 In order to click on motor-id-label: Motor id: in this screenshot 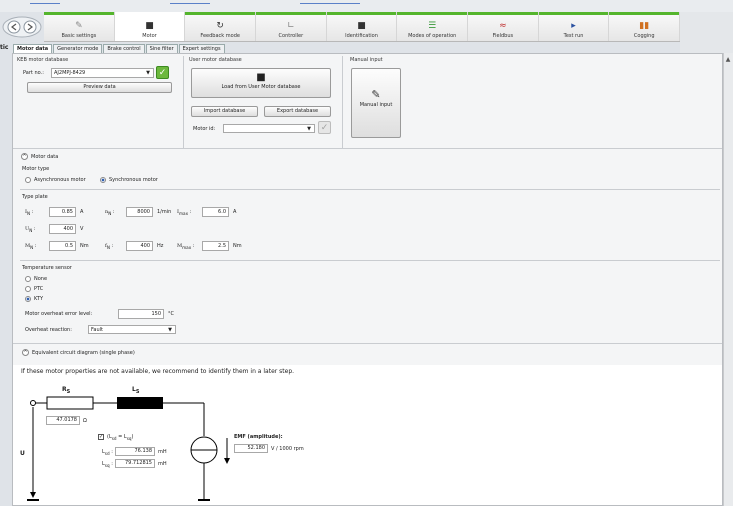, I will do `click(204, 129)`.